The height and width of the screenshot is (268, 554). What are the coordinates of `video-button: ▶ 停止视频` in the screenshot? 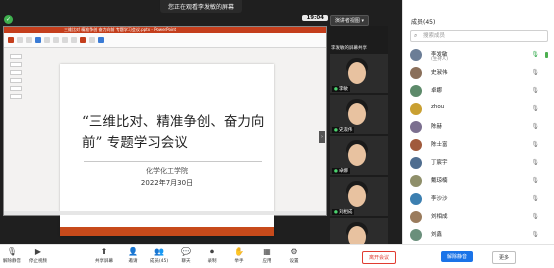 It's located at (38, 255).